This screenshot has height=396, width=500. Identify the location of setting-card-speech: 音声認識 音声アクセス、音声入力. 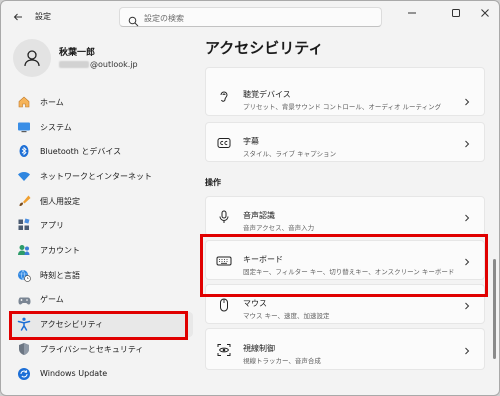
(345, 216).